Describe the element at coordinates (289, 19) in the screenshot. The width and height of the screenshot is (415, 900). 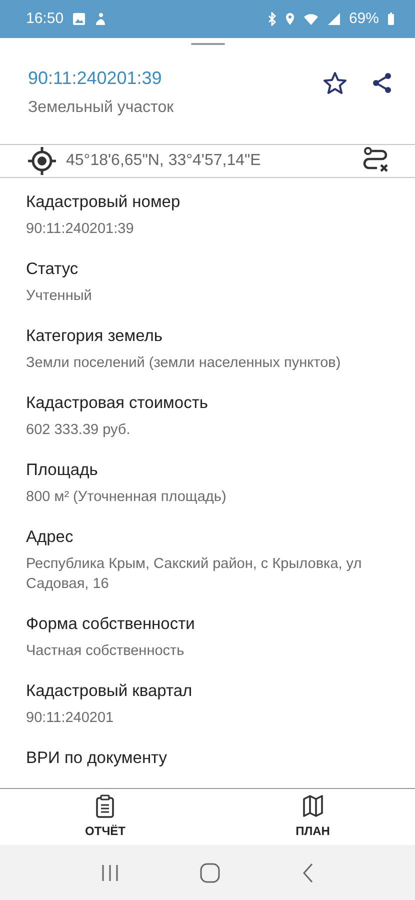
I see `location-icon` at that location.